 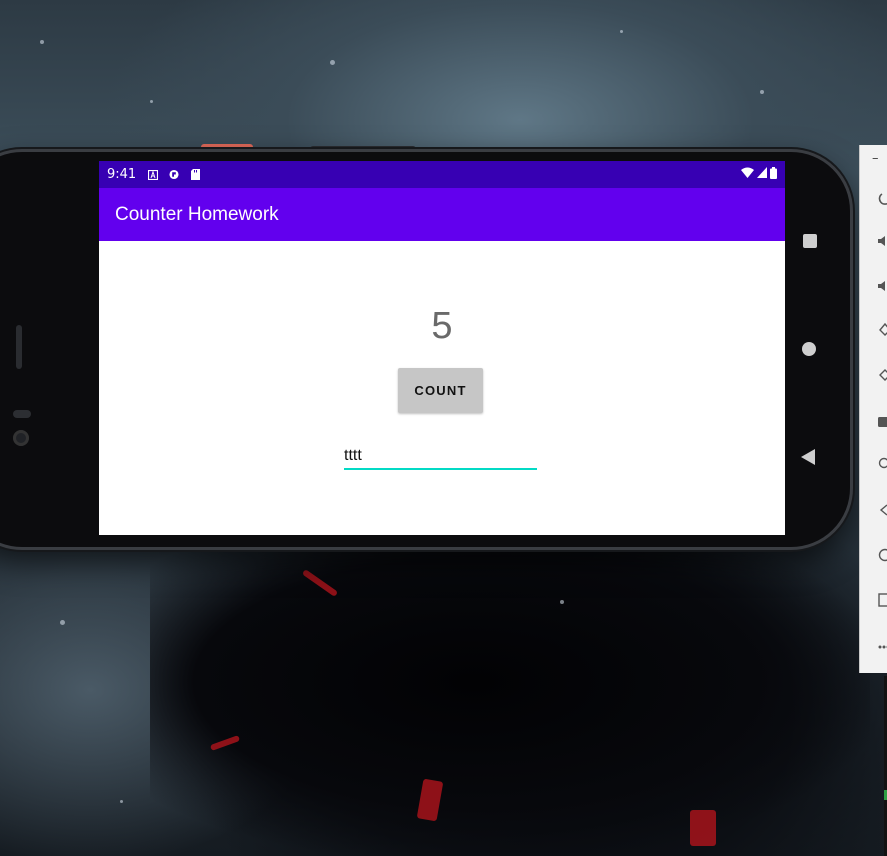 I want to click on count-display: 5, so click(x=442, y=326).